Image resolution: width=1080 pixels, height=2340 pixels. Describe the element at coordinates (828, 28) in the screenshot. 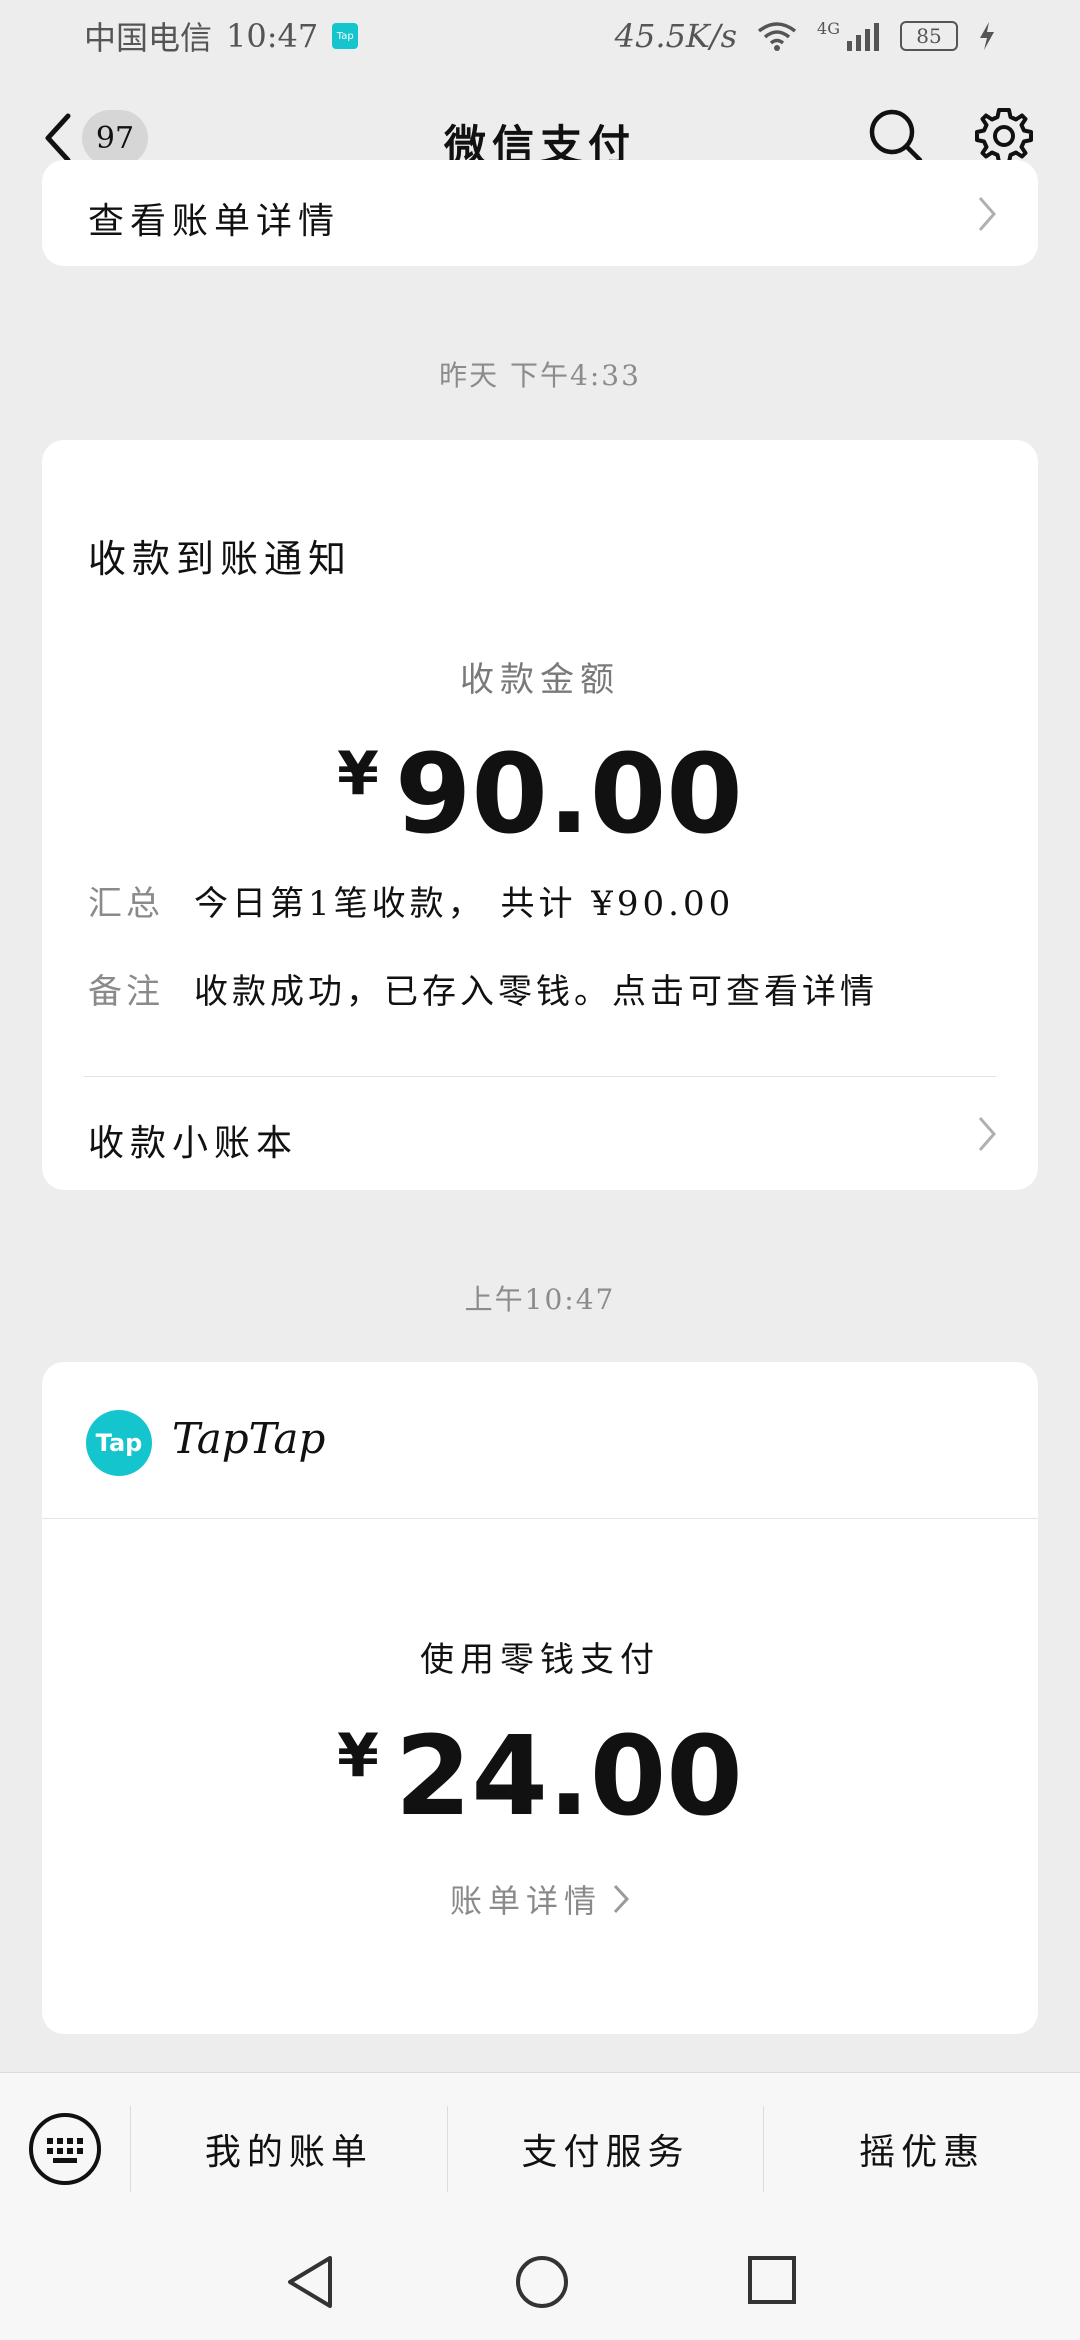

I see `network-type-text: 4G` at that location.